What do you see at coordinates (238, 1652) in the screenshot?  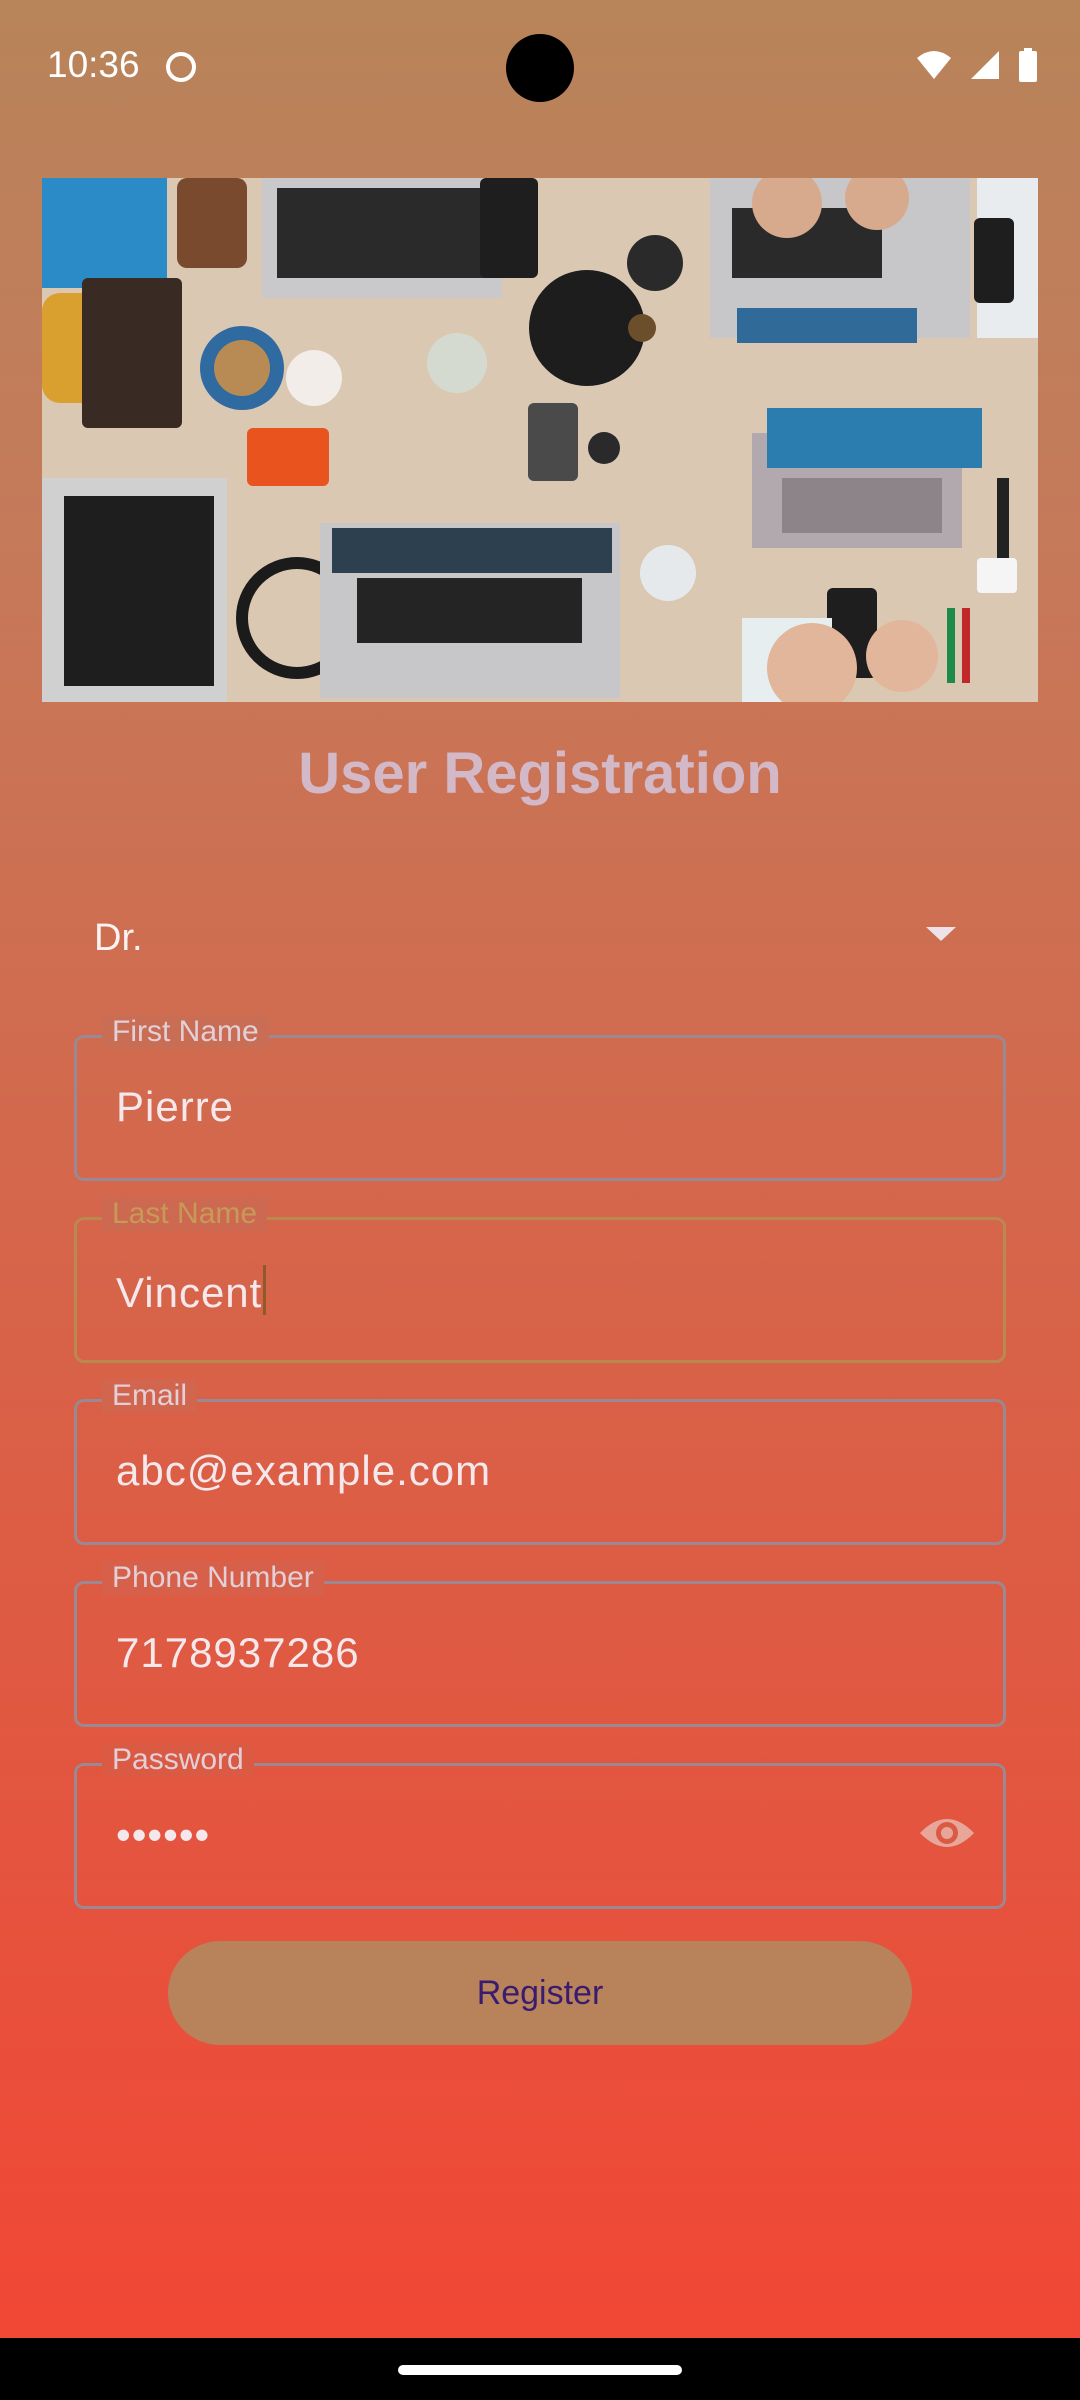 I see `phone-number-value: 7178937286` at bounding box center [238, 1652].